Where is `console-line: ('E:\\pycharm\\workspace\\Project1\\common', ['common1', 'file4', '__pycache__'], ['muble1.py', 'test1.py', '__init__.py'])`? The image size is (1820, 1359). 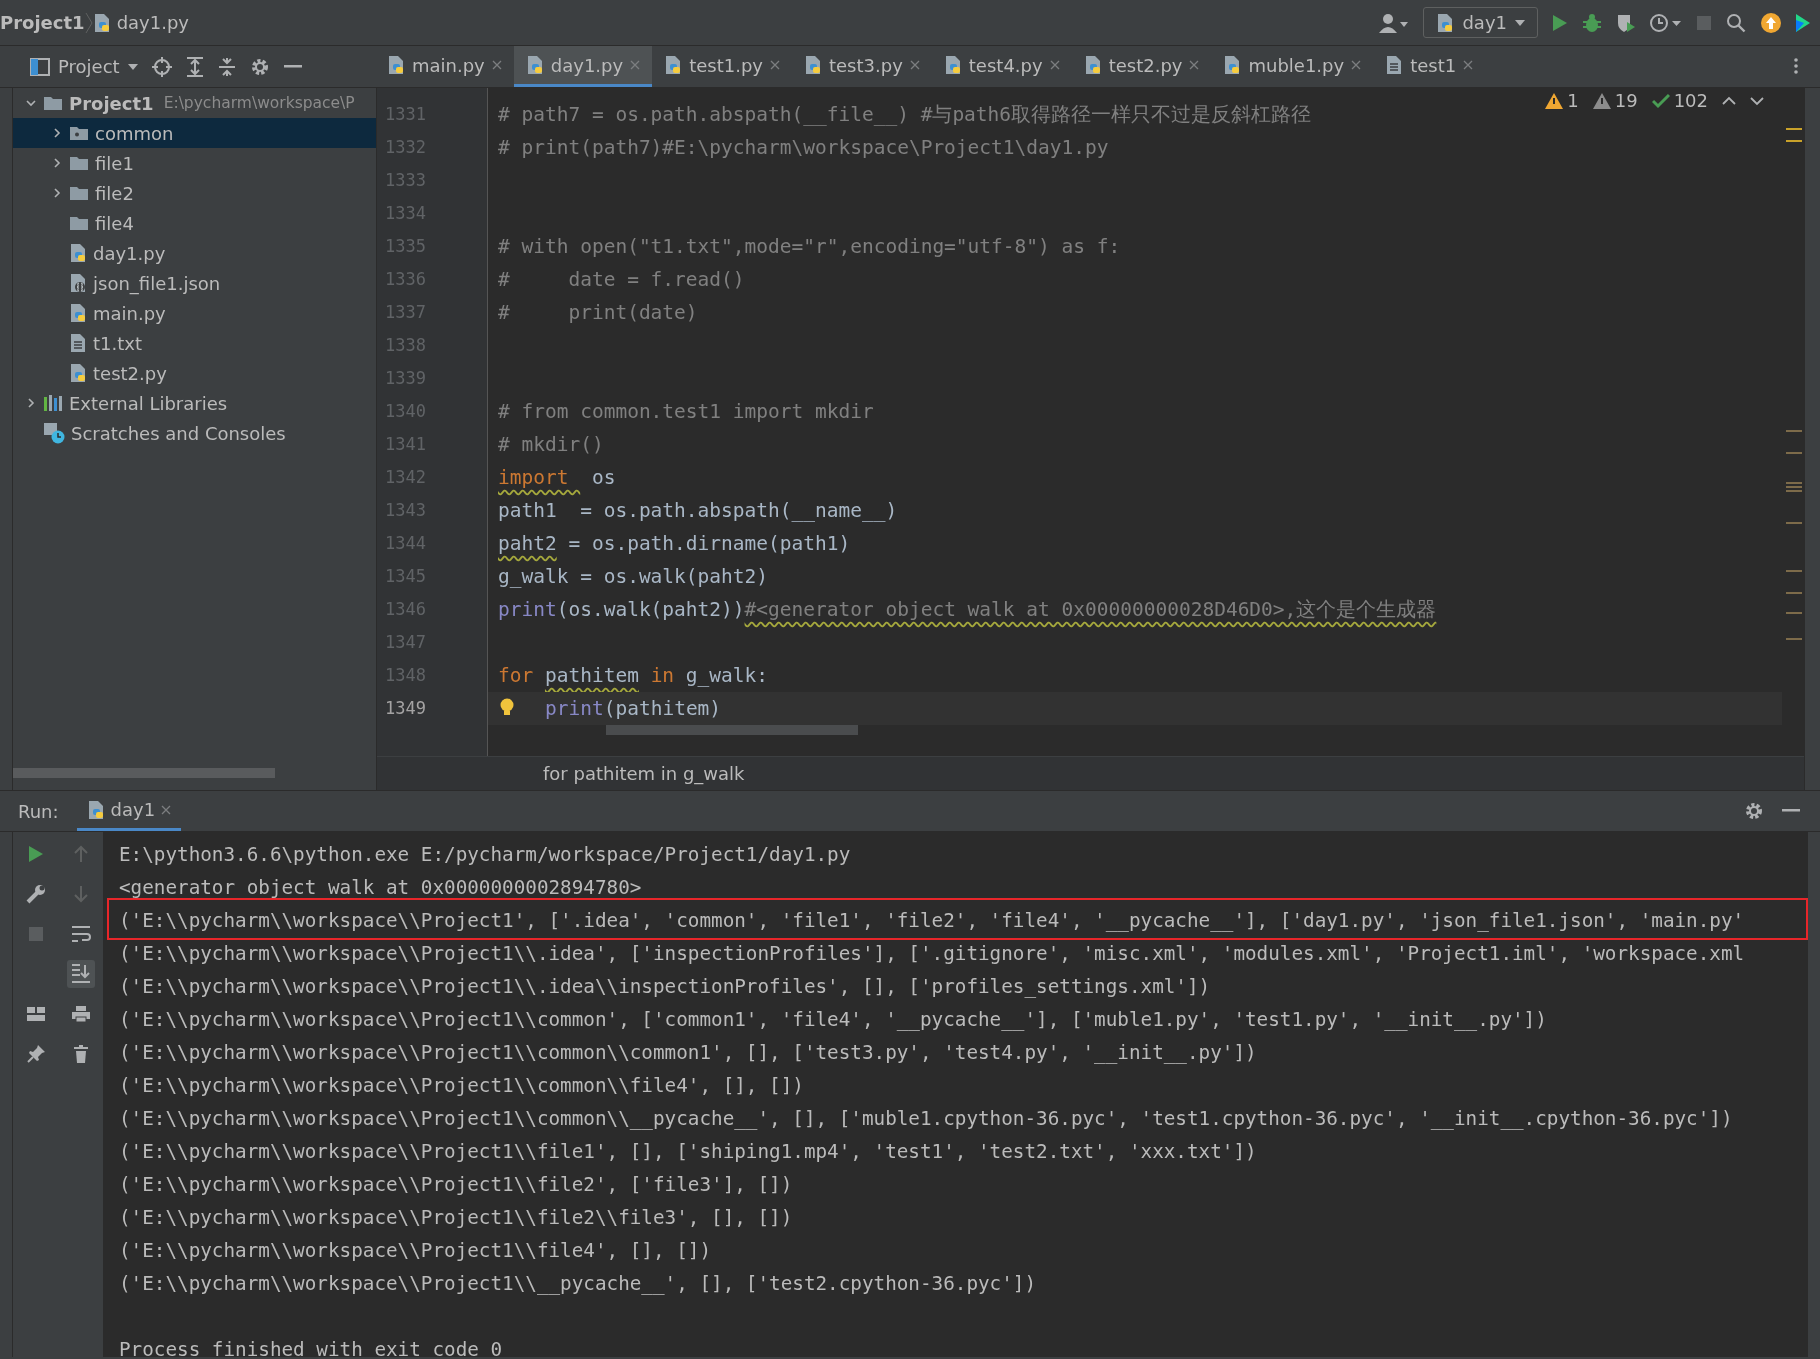
console-line: ('E:\\pycharm\\workspace\\Project1\\common', ['common1', 'file4', '__pycache__'], ['muble1.py', 'test1.py', '__init__.py']) is located at coordinates (833, 1020).